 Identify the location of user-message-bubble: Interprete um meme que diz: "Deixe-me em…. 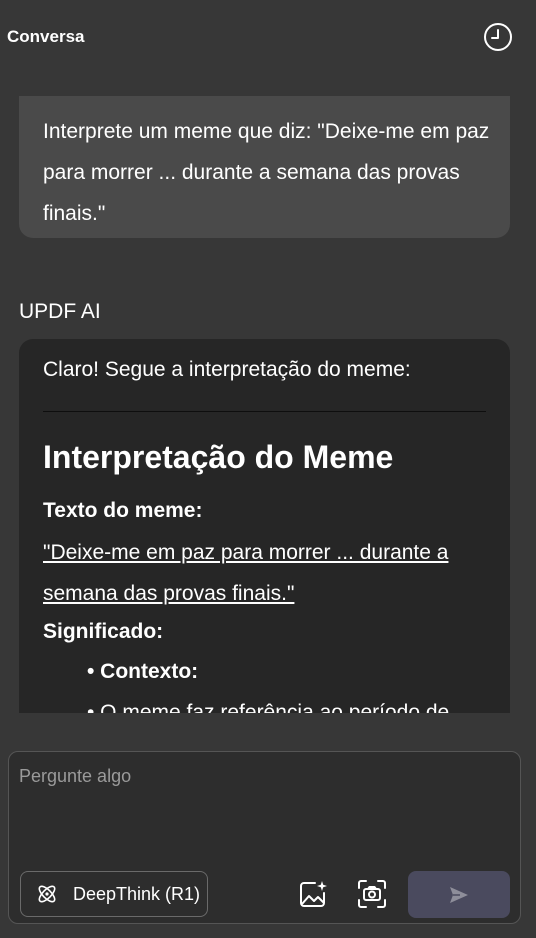
(264, 167).